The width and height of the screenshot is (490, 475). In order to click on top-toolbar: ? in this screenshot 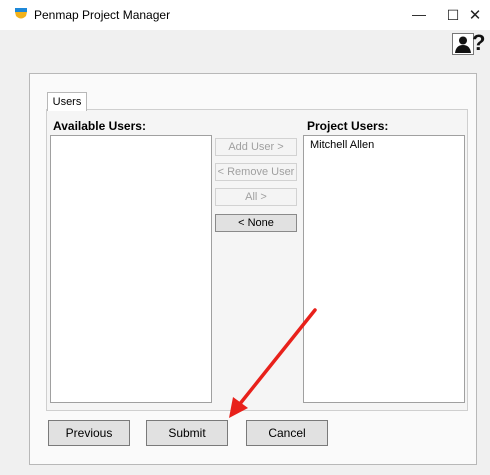, I will do `click(470, 43)`.